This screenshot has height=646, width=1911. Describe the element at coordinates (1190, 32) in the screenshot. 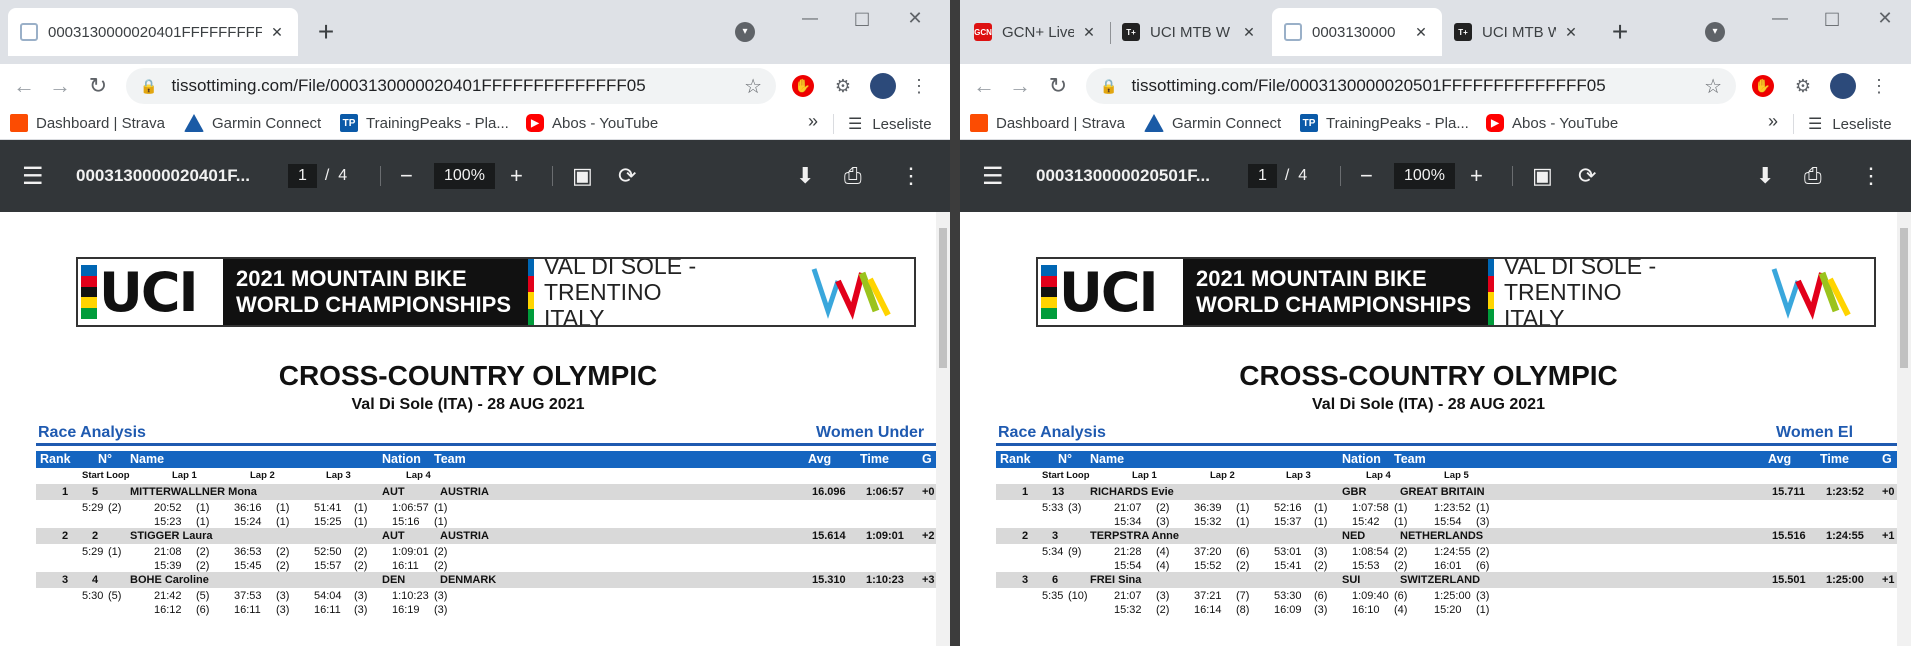

I see `tab-2: T+ UCI MTB W ✕` at that location.